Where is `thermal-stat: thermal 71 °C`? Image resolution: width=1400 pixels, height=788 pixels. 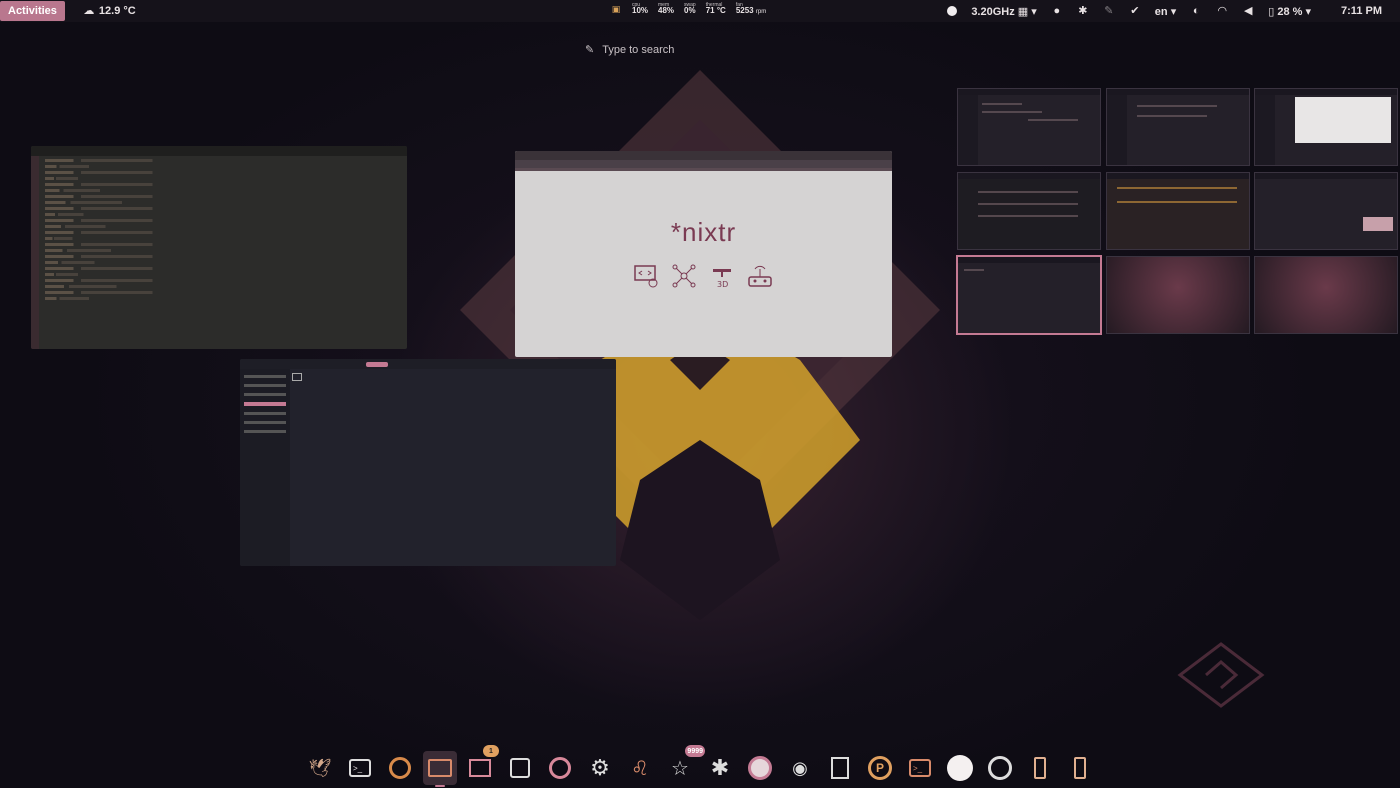 thermal-stat: thermal 71 °C is located at coordinates (715, 8).